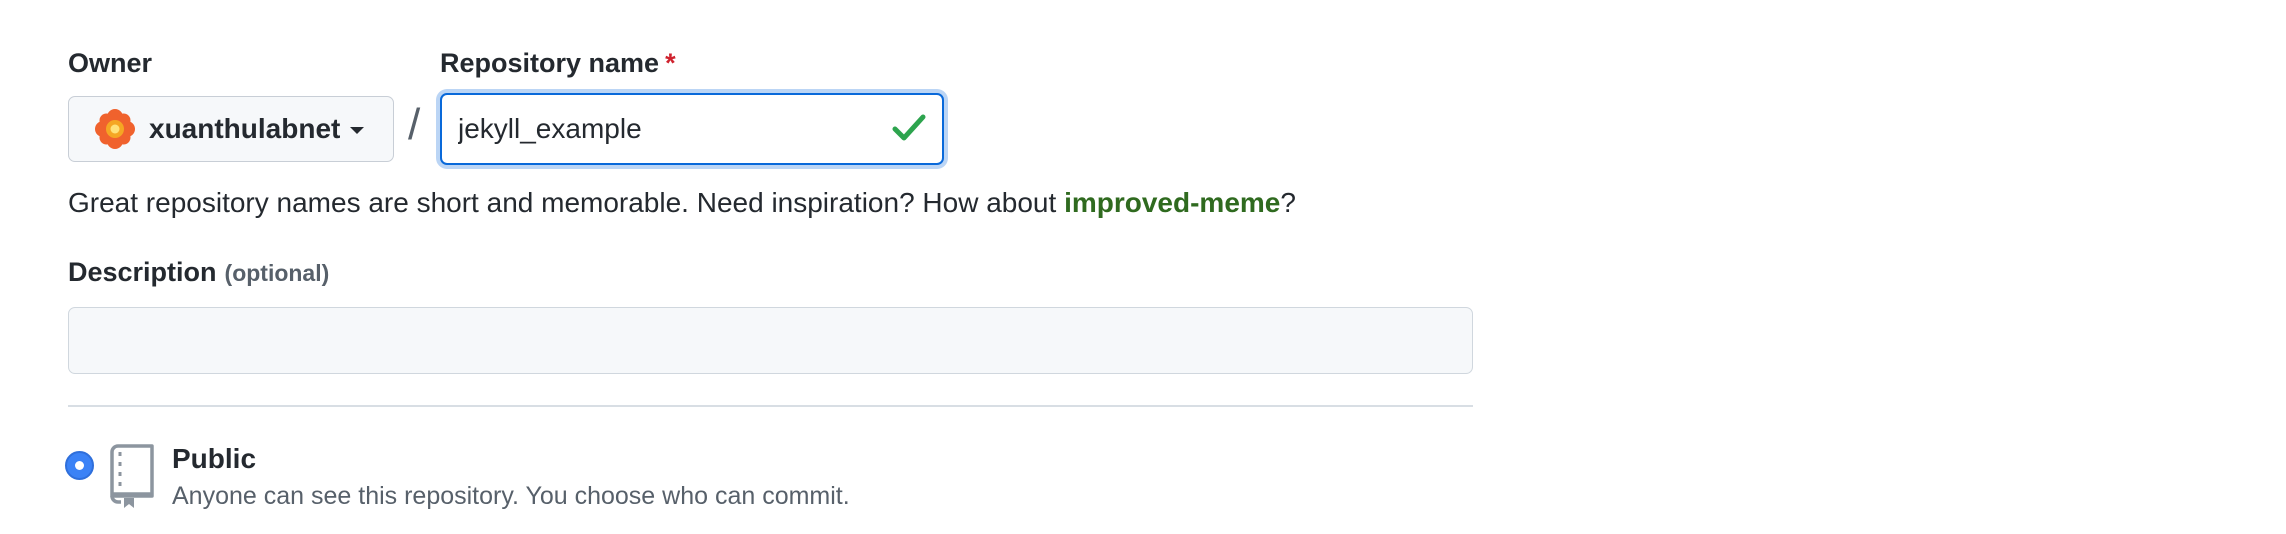  I want to click on chevron-down-icon, so click(357, 130).